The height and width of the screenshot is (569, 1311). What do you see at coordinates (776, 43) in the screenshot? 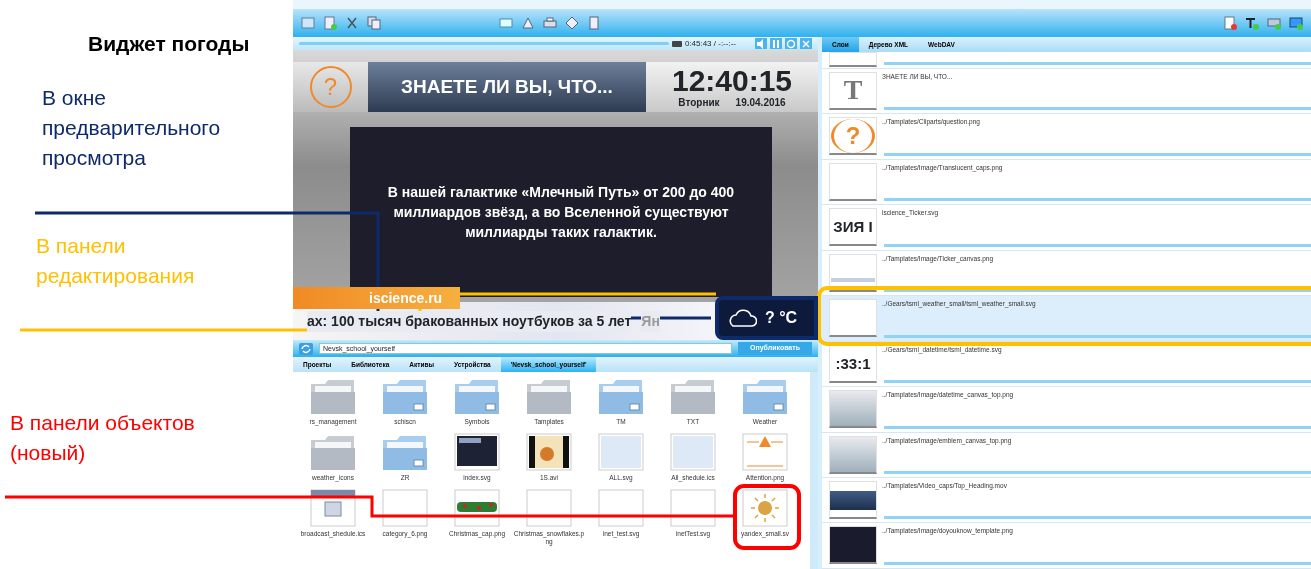
I see `pause-icon` at bounding box center [776, 43].